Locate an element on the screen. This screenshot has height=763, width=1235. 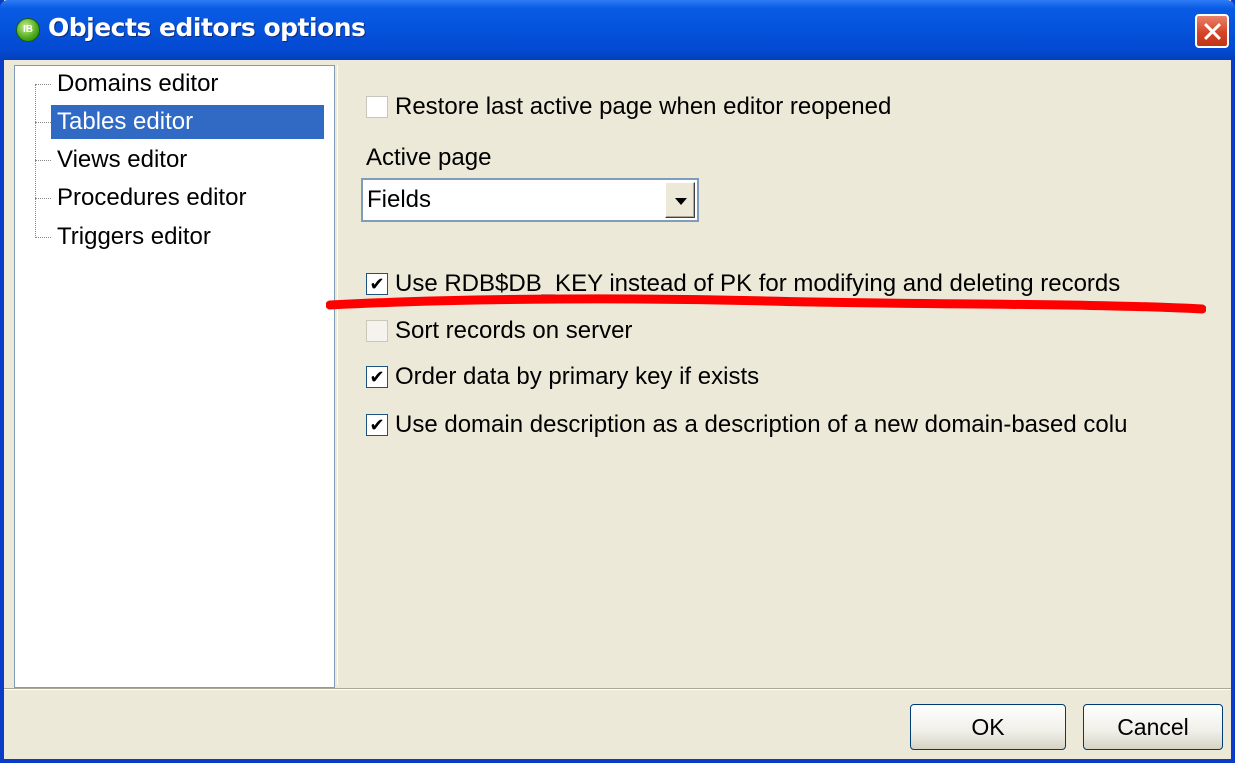
tree-item-label: Views editor is located at coordinates (122, 159).